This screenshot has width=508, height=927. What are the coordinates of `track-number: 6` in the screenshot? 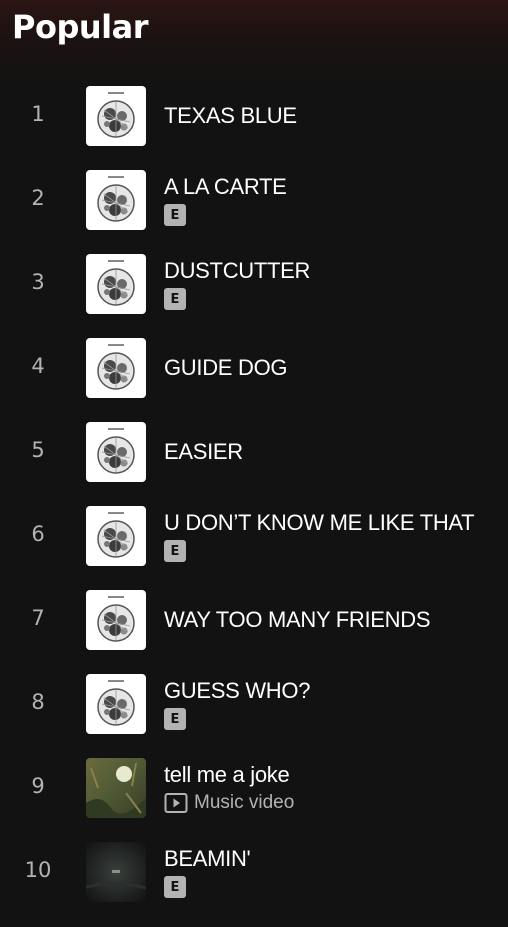 It's located at (38, 534).